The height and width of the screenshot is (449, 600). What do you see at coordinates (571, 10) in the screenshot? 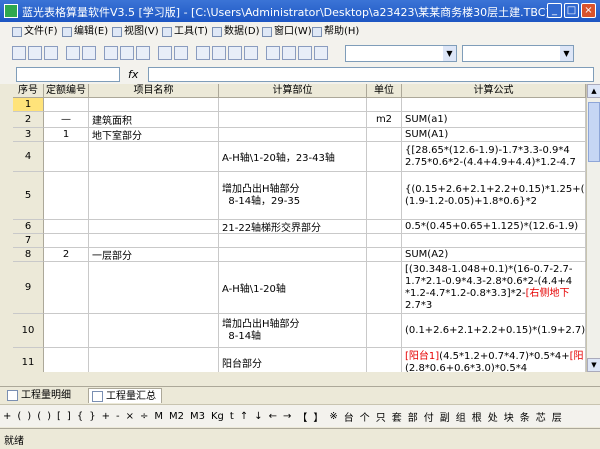
I see `maximize-button: □` at bounding box center [571, 10].